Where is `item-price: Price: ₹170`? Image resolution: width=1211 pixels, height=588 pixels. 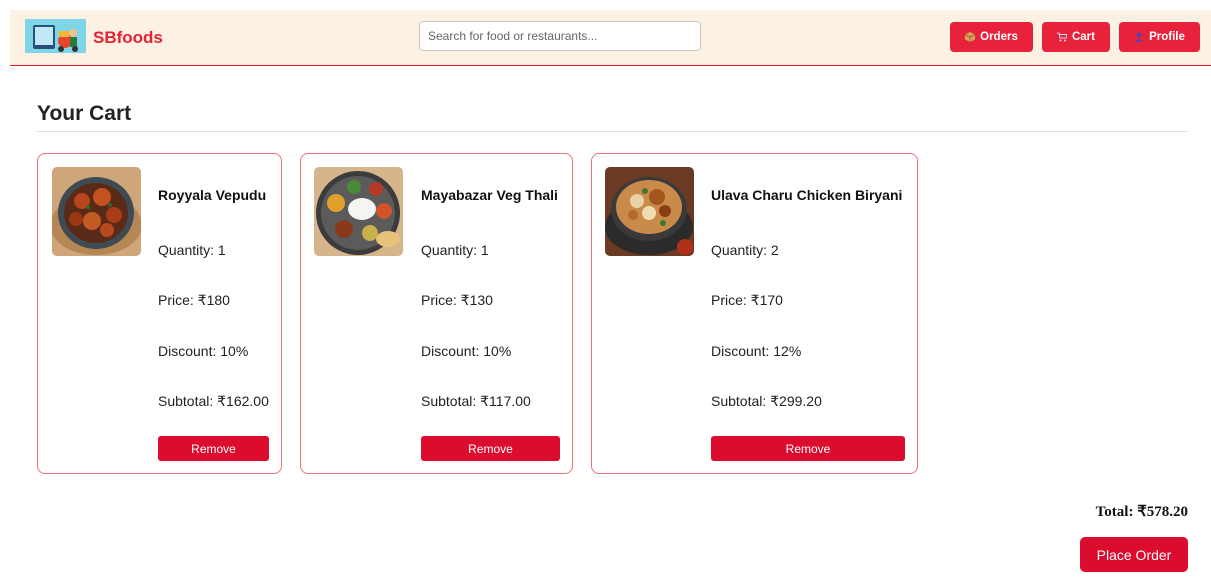
item-price: Price: ₹170 is located at coordinates (747, 300).